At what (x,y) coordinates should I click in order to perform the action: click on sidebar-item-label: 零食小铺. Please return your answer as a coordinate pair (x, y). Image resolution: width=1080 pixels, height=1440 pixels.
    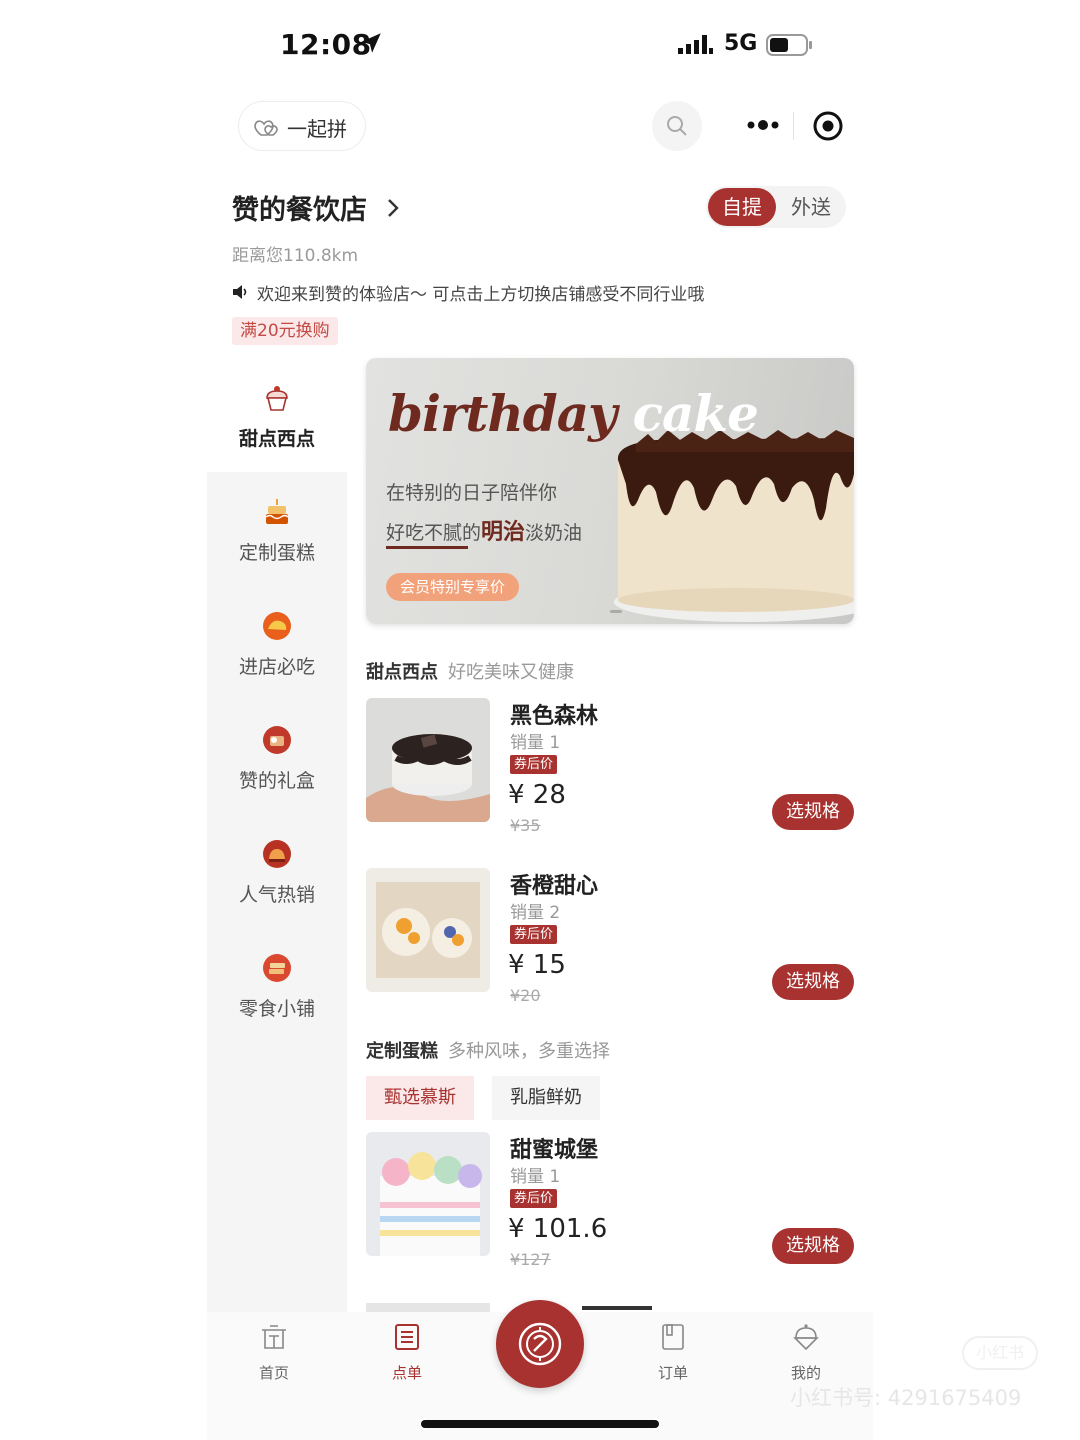
    Looking at the image, I should click on (276, 1009).